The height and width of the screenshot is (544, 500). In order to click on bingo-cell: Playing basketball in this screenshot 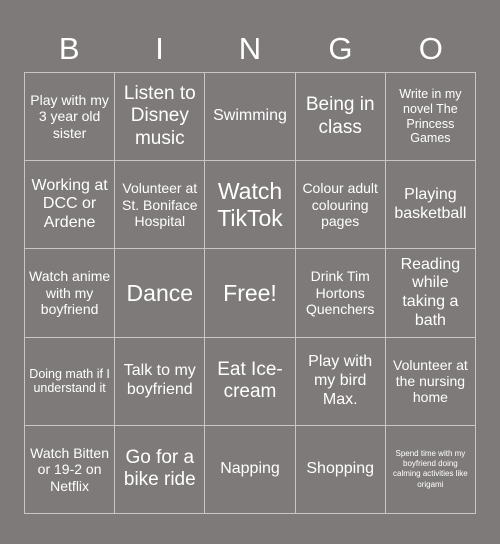, I will do `click(430, 205)`.